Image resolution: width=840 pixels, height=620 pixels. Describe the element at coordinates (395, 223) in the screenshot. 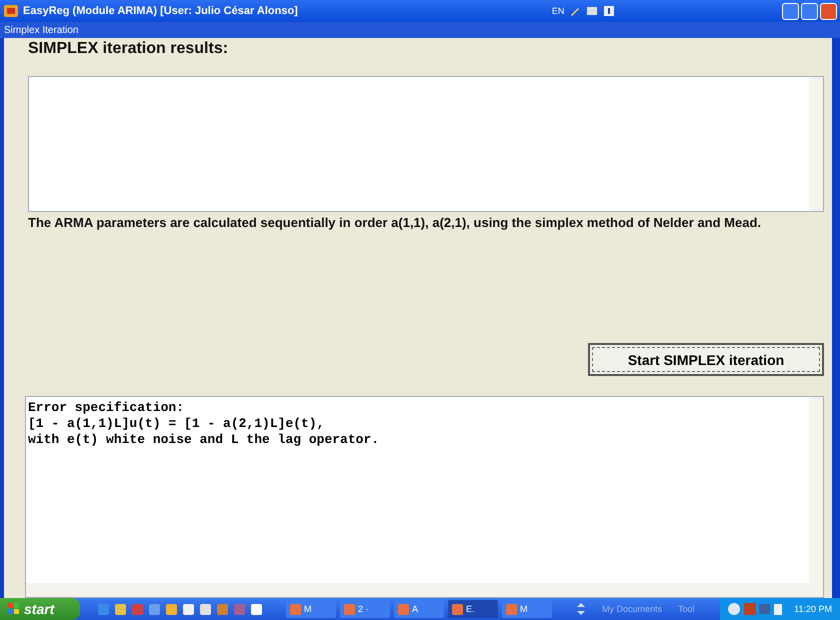

I see `description-text: The ARMA parameters are calculated sequentially in order a(1,1), a(2,1), using the simplex method of Nelder and Mead.` at that location.